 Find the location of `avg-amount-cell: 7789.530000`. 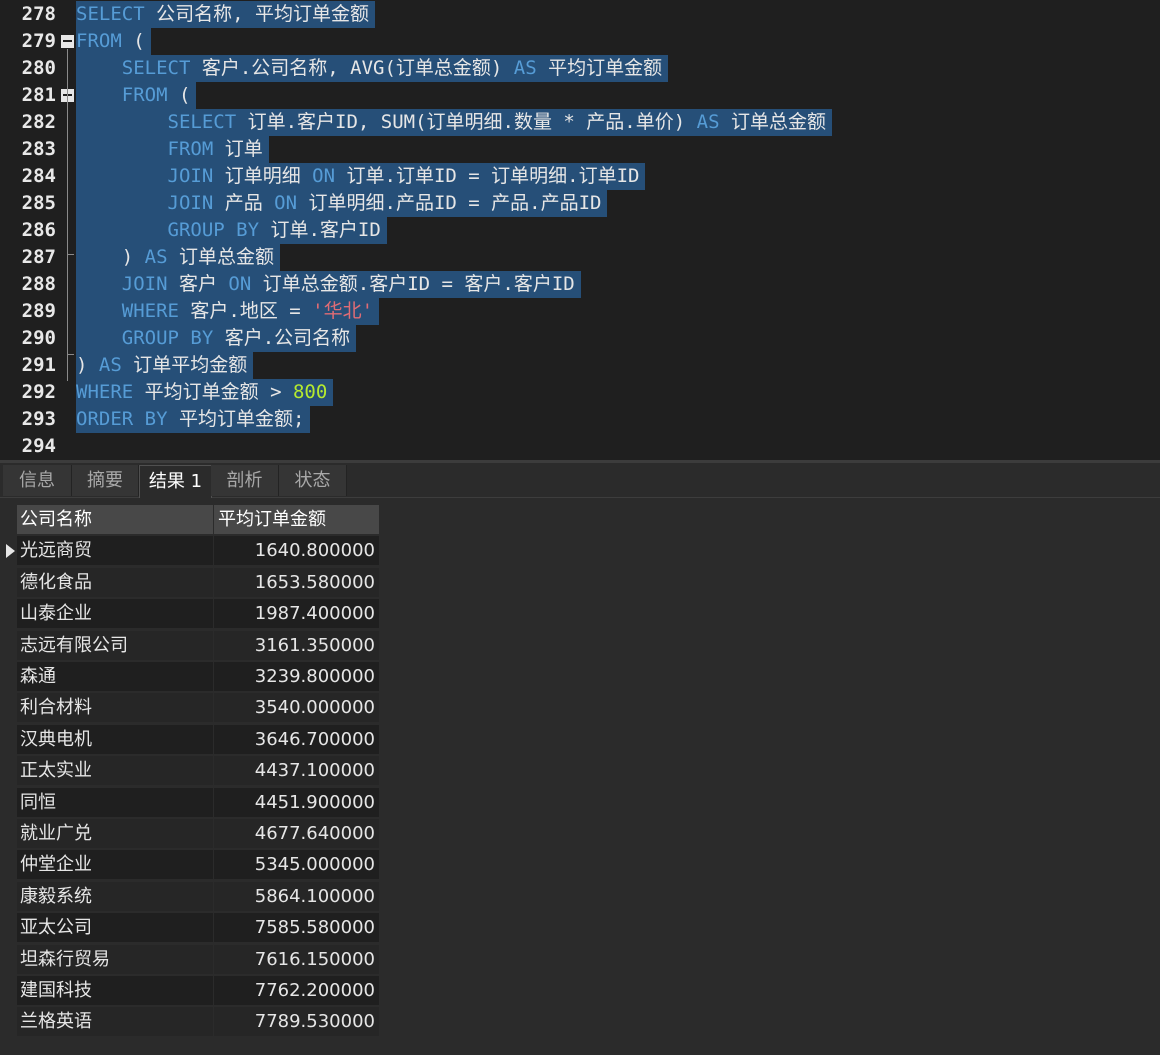

avg-amount-cell: 7789.530000 is located at coordinates (296, 1022).